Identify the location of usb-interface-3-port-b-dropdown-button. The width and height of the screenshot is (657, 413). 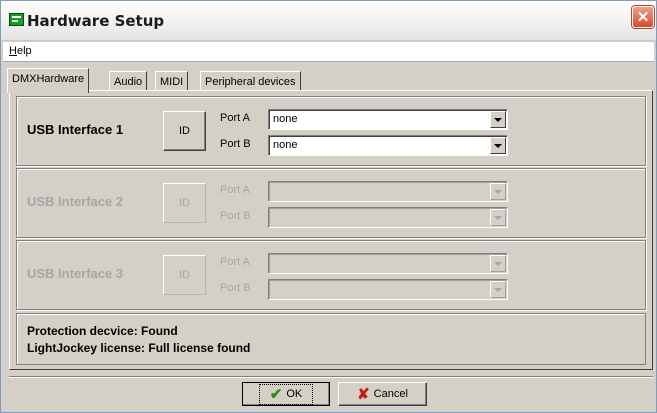
(498, 289).